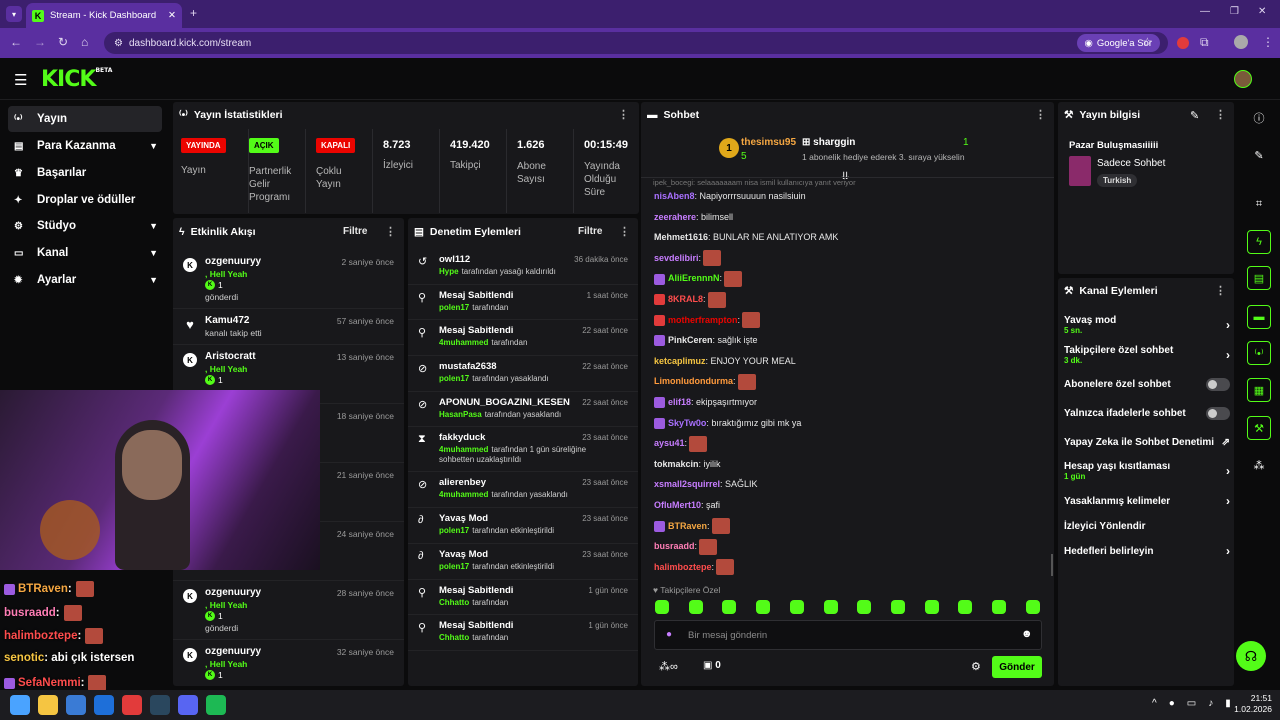 Image resolution: width=1280 pixels, height=720 pixels. Describe the element at coordinates (188, 705) in the screenshot. I see `discord-icon` at that location.